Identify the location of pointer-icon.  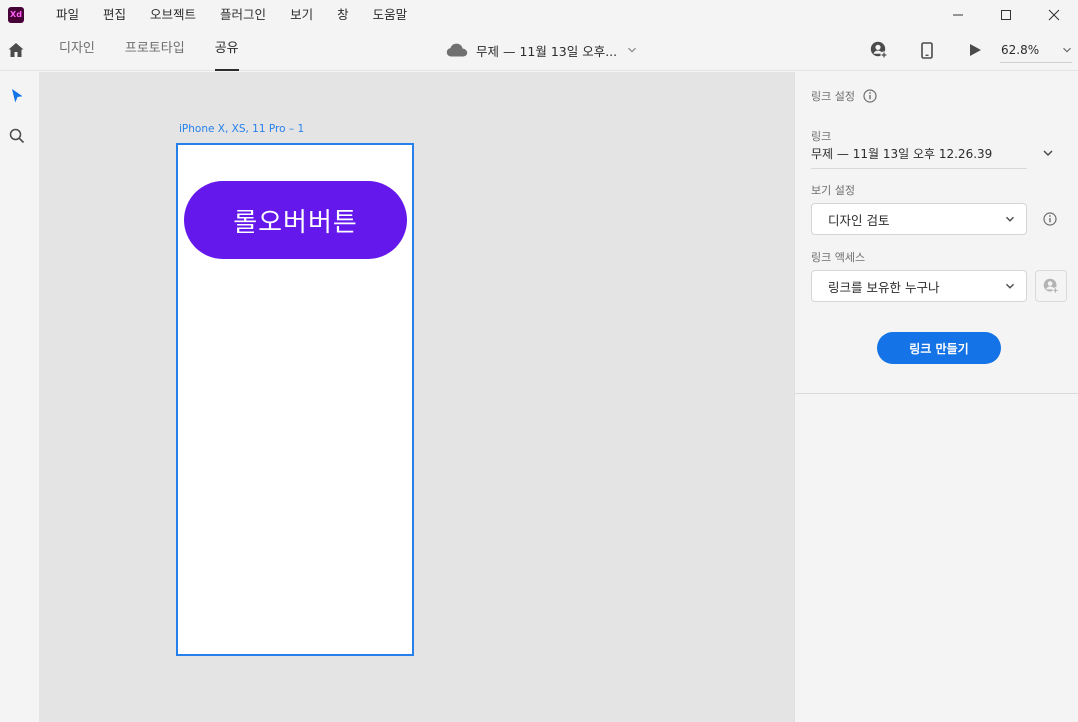
(17, 96).